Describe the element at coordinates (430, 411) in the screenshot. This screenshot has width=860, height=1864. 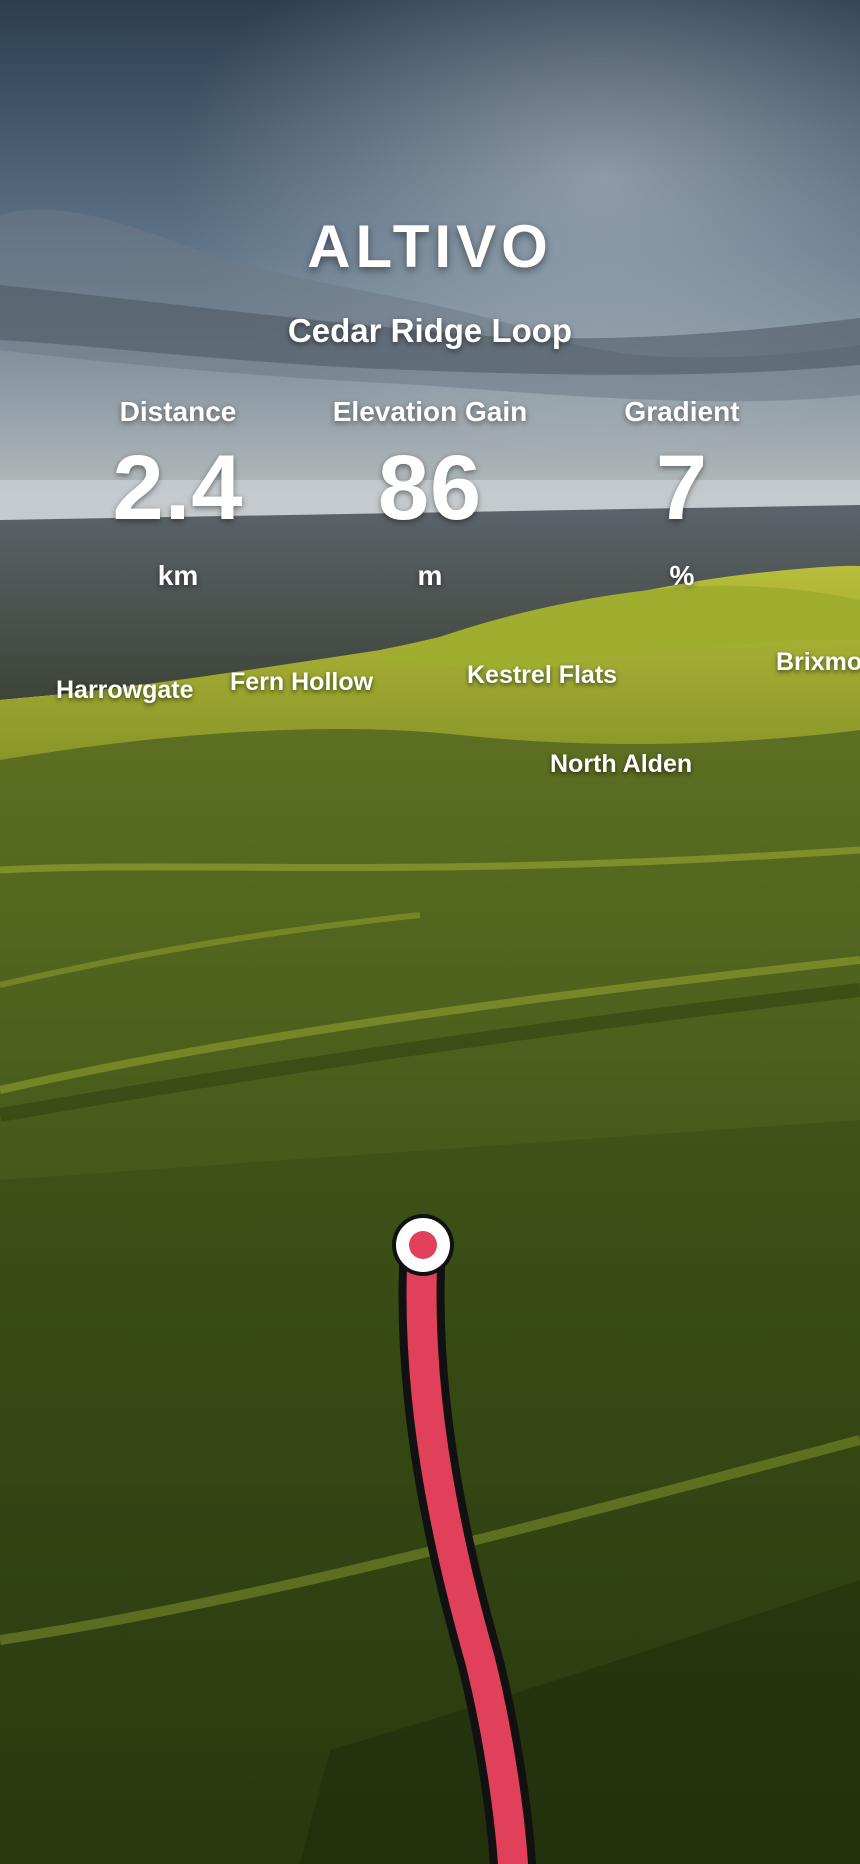
I see `stat-label: Elevation Gain` at that location.